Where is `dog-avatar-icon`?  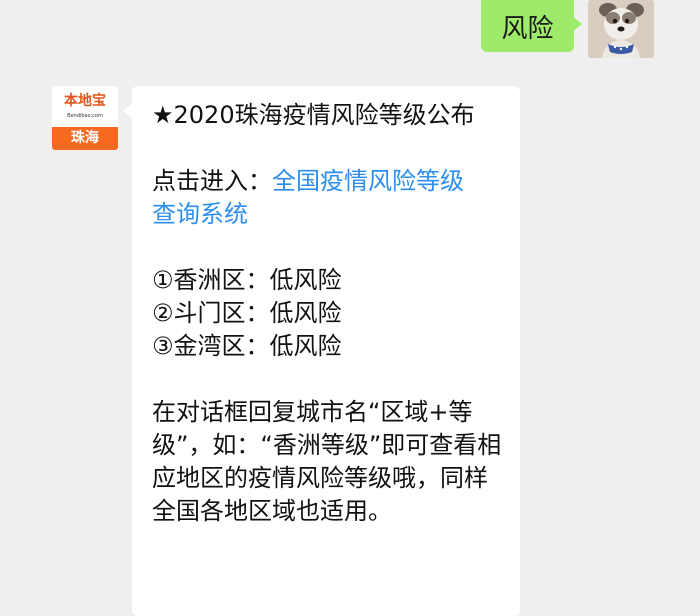 dog-avatar-icon is located at coordinates (621, 29).